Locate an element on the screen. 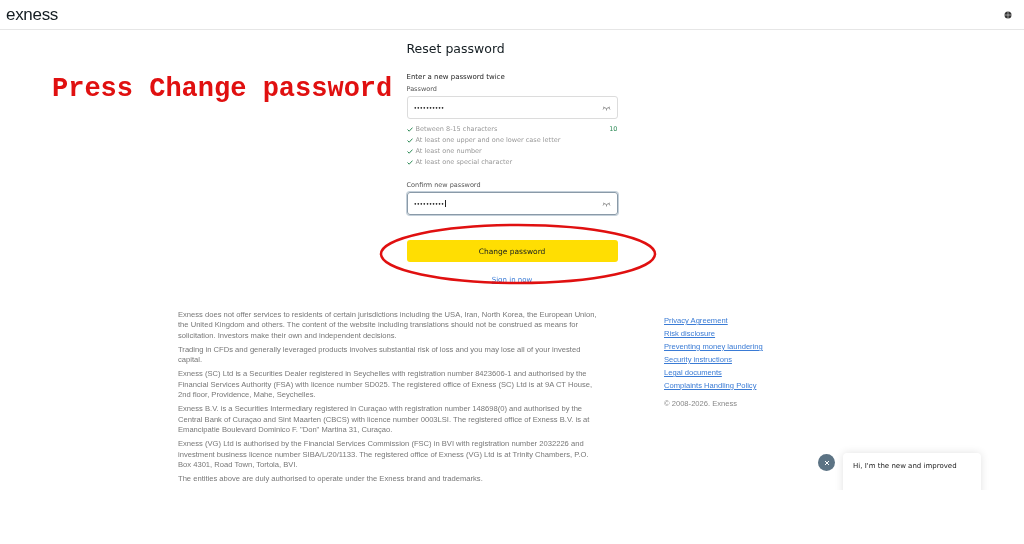 This screenshot has width=1024, height=544. close-button is located at coordinates (826, 462).